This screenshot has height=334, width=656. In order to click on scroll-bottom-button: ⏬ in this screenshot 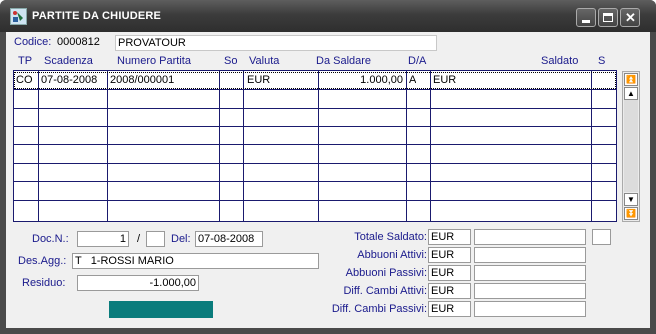, I will do `click(631, 213)`.